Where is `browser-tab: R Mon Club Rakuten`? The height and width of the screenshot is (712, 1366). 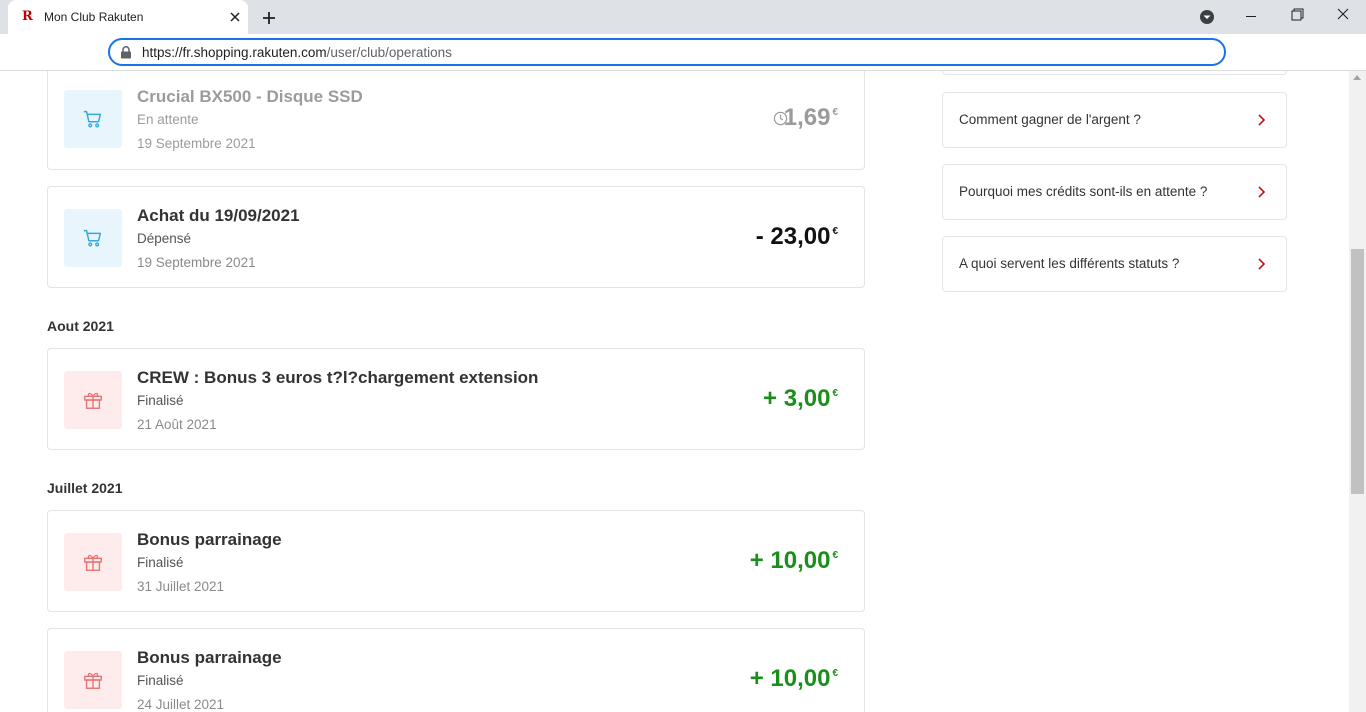
browser-tab: R Mon Club Rakuten is located at coordinates (128, 17).